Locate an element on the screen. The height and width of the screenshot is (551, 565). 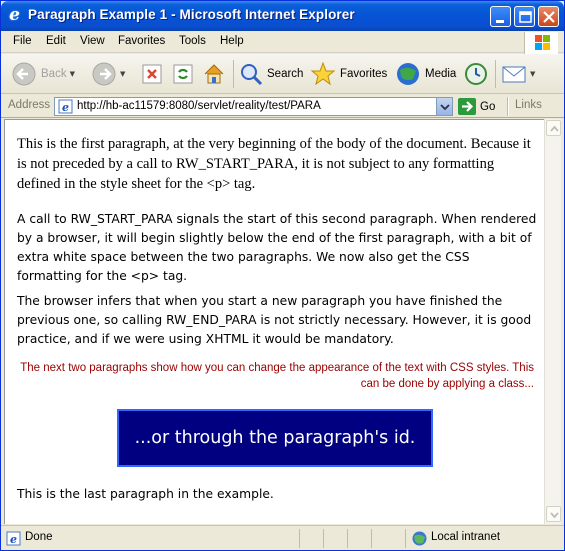
refresh-icon is located at coordinates (183, 74).